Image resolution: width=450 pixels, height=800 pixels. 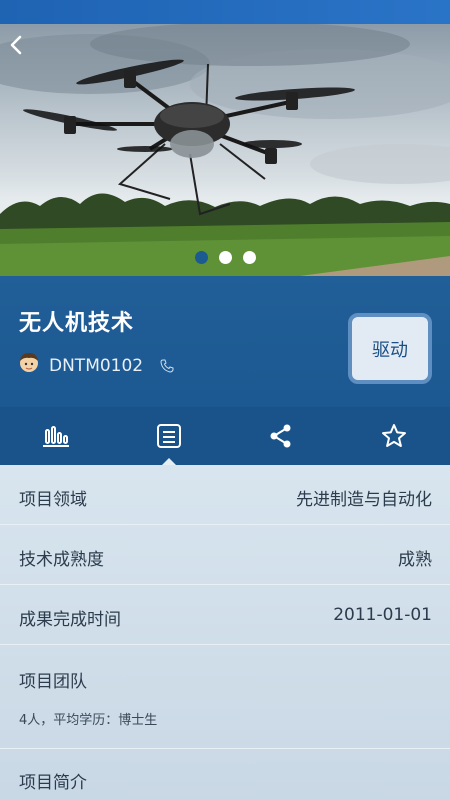 I want to click on intro-label: 项目简介, so click(x=53, y=783).